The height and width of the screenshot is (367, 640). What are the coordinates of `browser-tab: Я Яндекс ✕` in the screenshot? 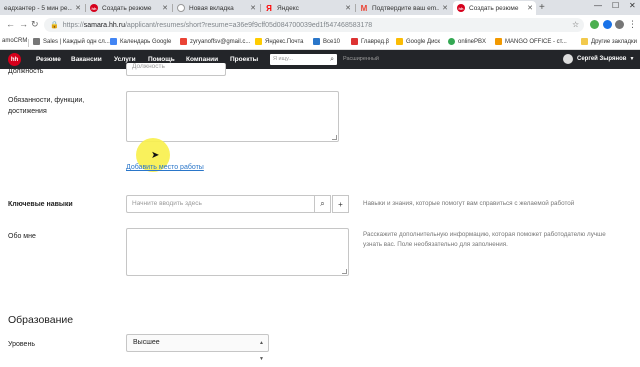 It's located at (307, 8).